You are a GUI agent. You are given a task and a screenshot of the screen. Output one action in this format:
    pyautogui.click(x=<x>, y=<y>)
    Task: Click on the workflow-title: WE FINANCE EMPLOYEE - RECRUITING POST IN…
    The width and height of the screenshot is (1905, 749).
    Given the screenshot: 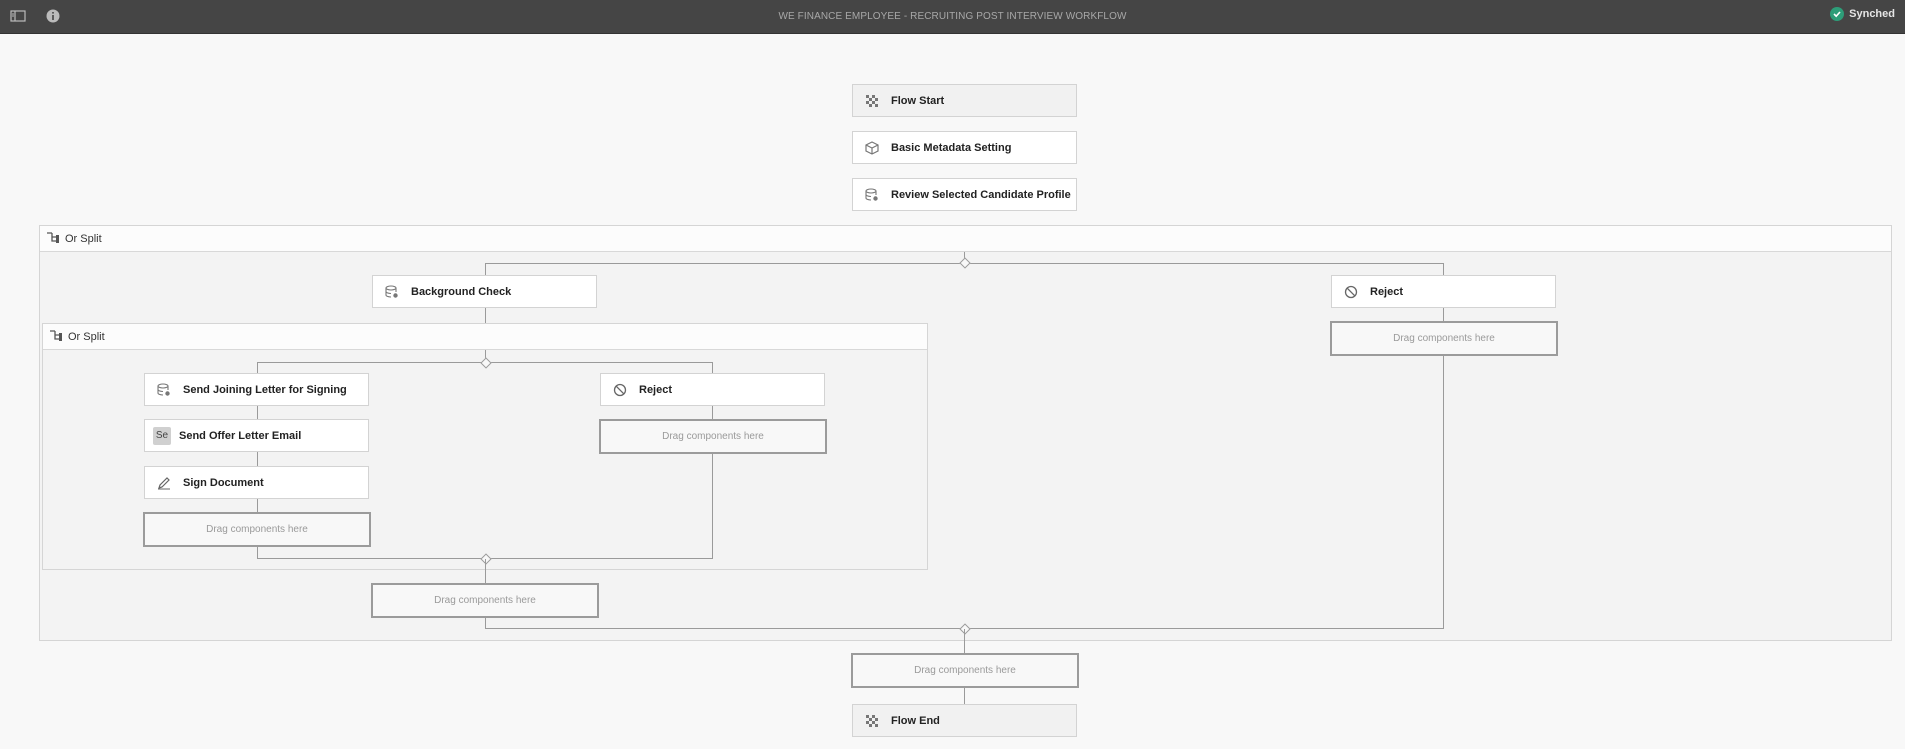 What is the action you would take?
    pyautogui.click(x=952, y=16)
    